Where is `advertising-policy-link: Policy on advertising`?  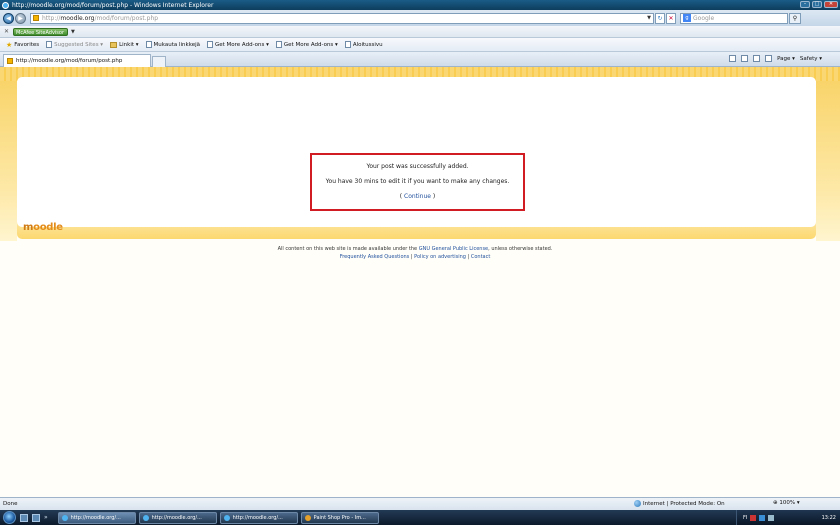 advertising-policy-link: Policy on advertising is located at coordinates (440, 257).